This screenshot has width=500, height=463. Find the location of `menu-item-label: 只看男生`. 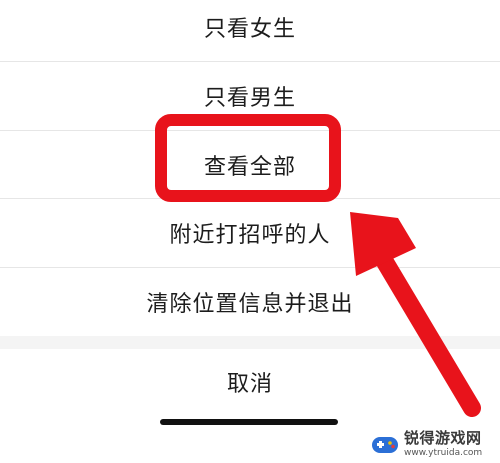

menu-item-label: 只看男生 is located at coordinates (249, 98).